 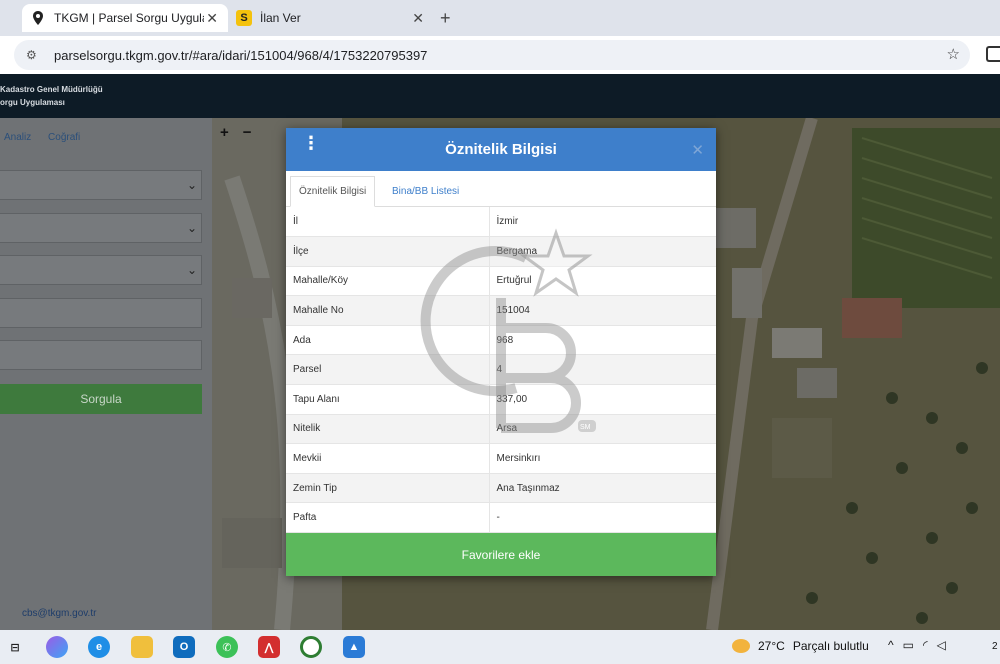 What do you see at coordinates (388, 458) in the screenshot?
I see `attribute-key: Mevkii` at bounding box center [388, 458].